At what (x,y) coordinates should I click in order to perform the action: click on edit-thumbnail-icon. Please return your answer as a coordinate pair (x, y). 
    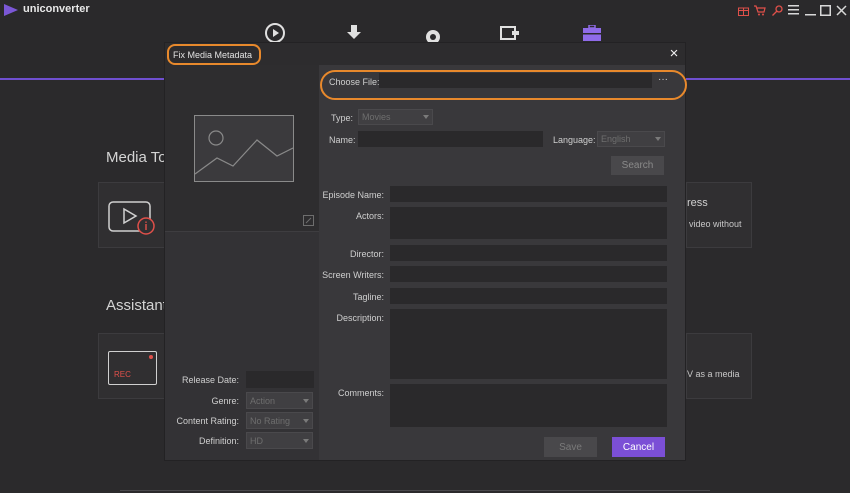
    Looking at the image, I should click on (309, 221).